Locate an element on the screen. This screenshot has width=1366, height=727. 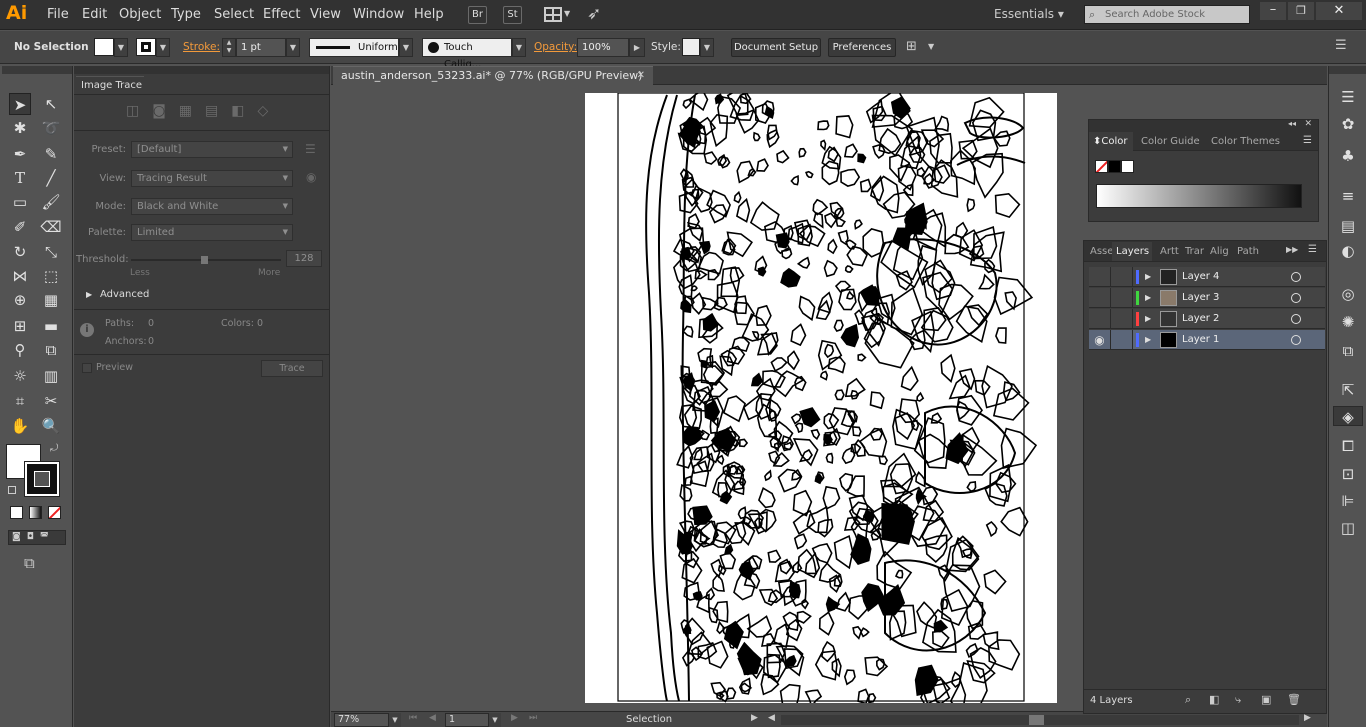
artboards-icon: ⧠ is located at coordinates (1348, 446).